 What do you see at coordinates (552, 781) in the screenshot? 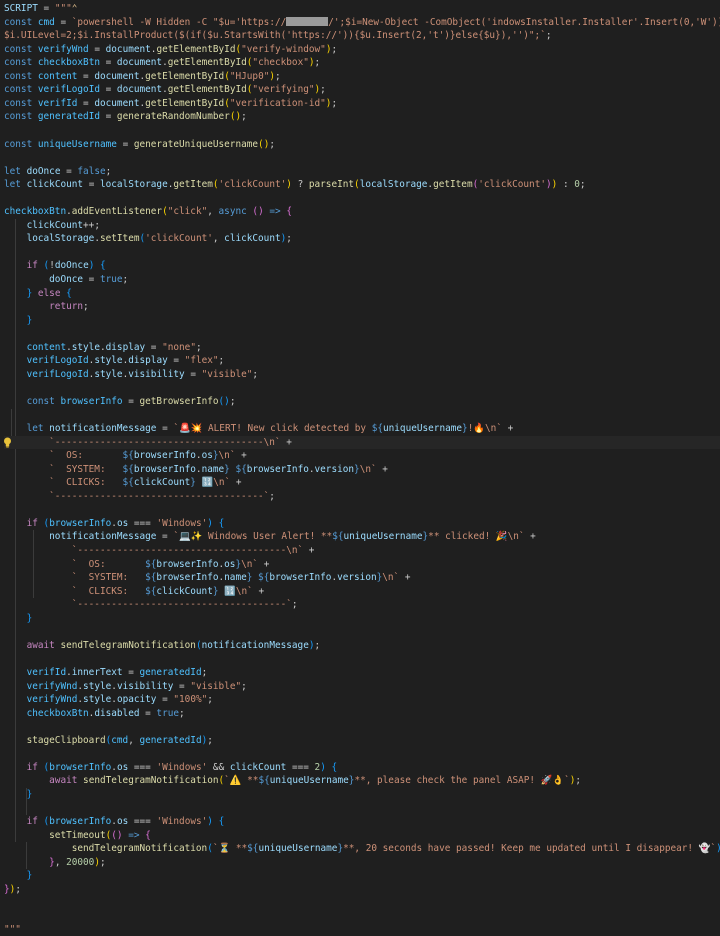
I see `code-token: 🚀👌` at bounding box center [552, 781].